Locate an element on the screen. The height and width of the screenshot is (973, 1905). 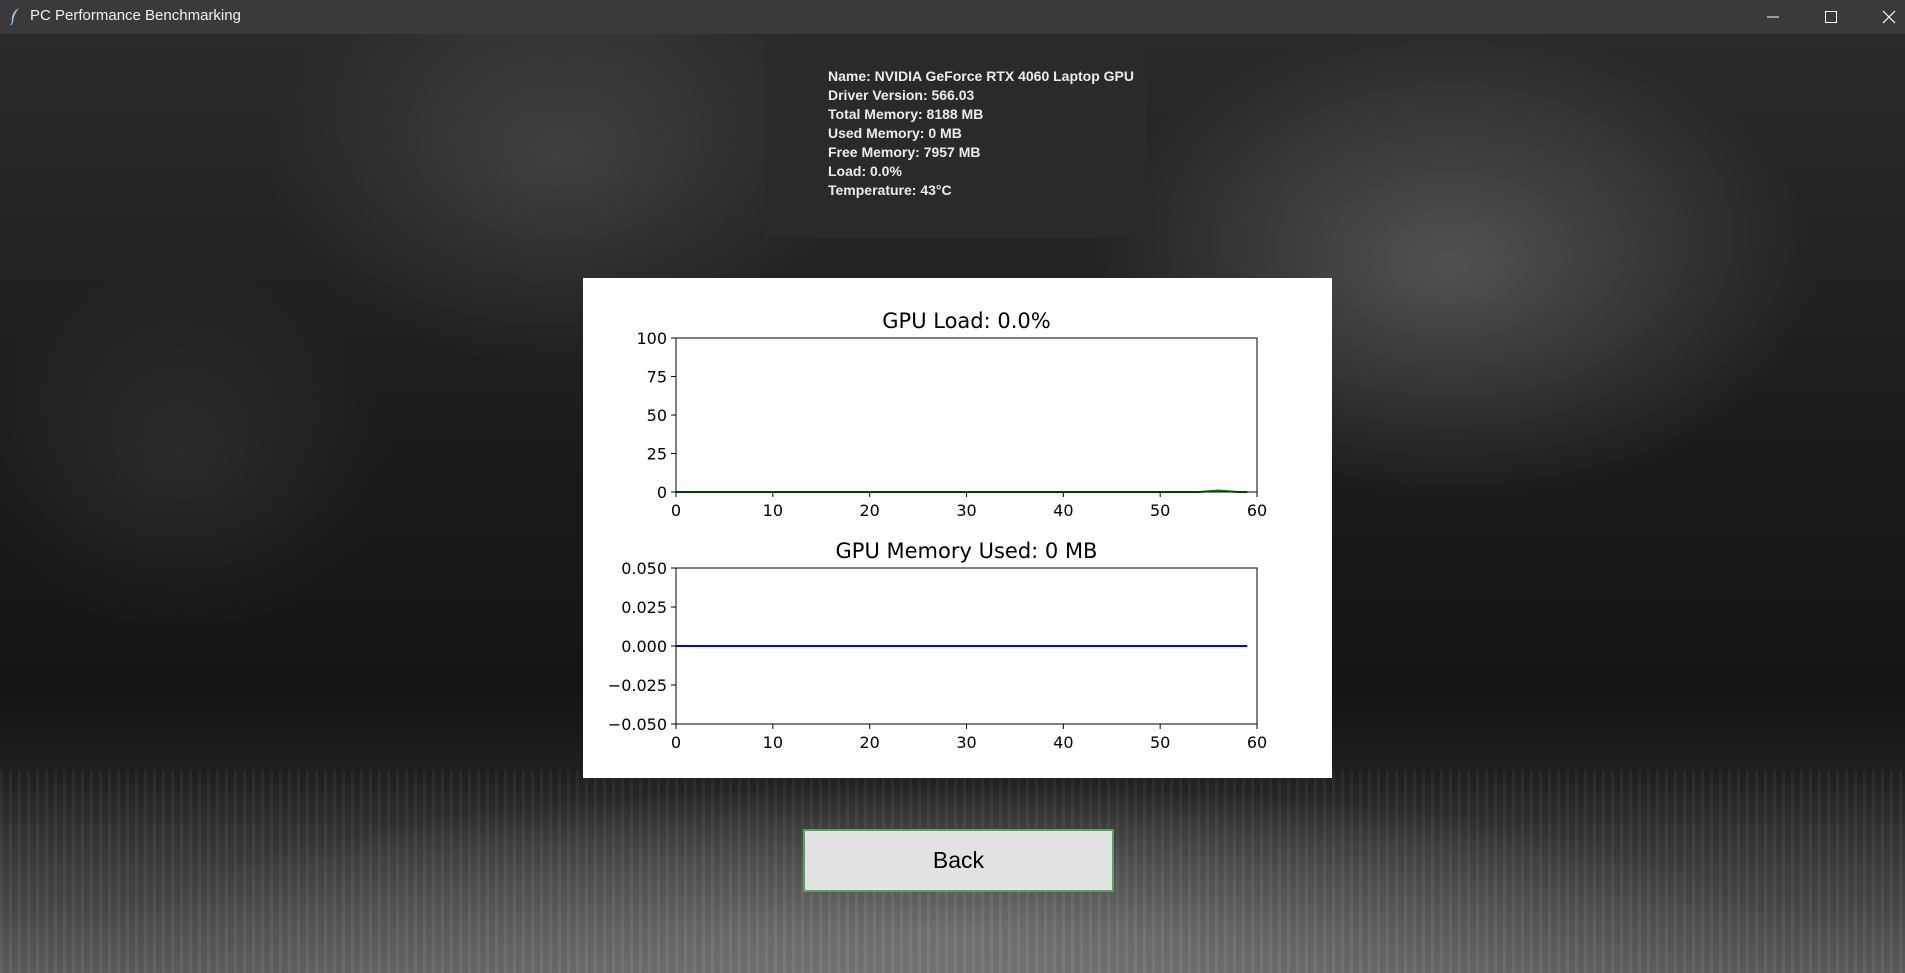
close-button is located at coordinates (1882, 17).